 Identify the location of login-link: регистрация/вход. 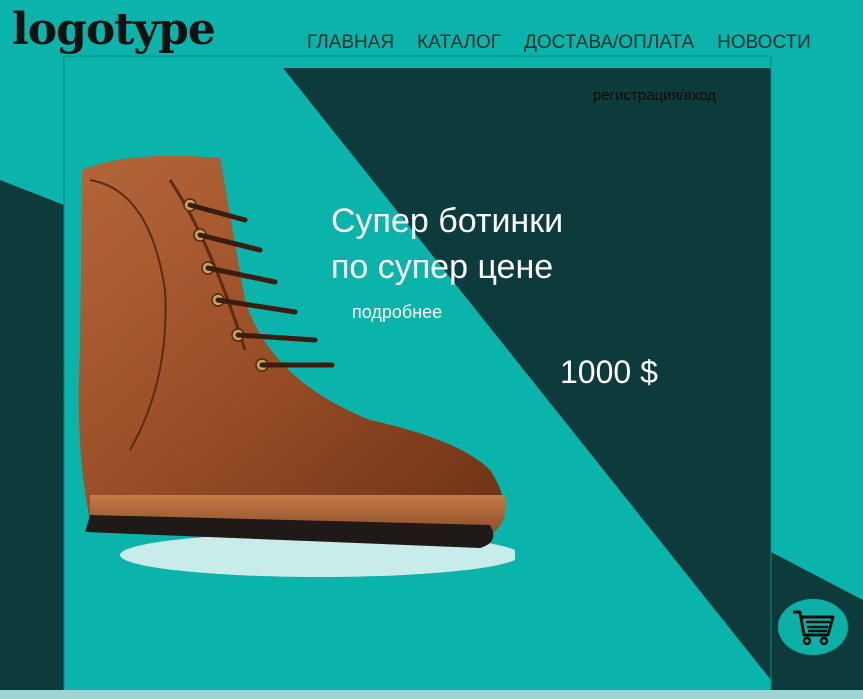
(654, 95).